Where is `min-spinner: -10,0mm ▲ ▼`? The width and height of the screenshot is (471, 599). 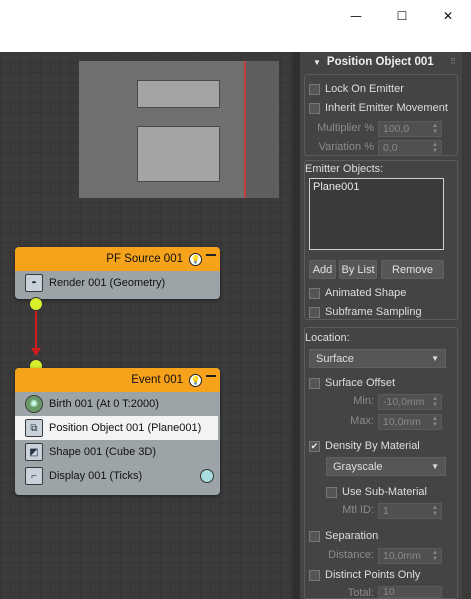 min-spinner: -10,0mm ▲ ▼ is located at coordinates (410, 402).